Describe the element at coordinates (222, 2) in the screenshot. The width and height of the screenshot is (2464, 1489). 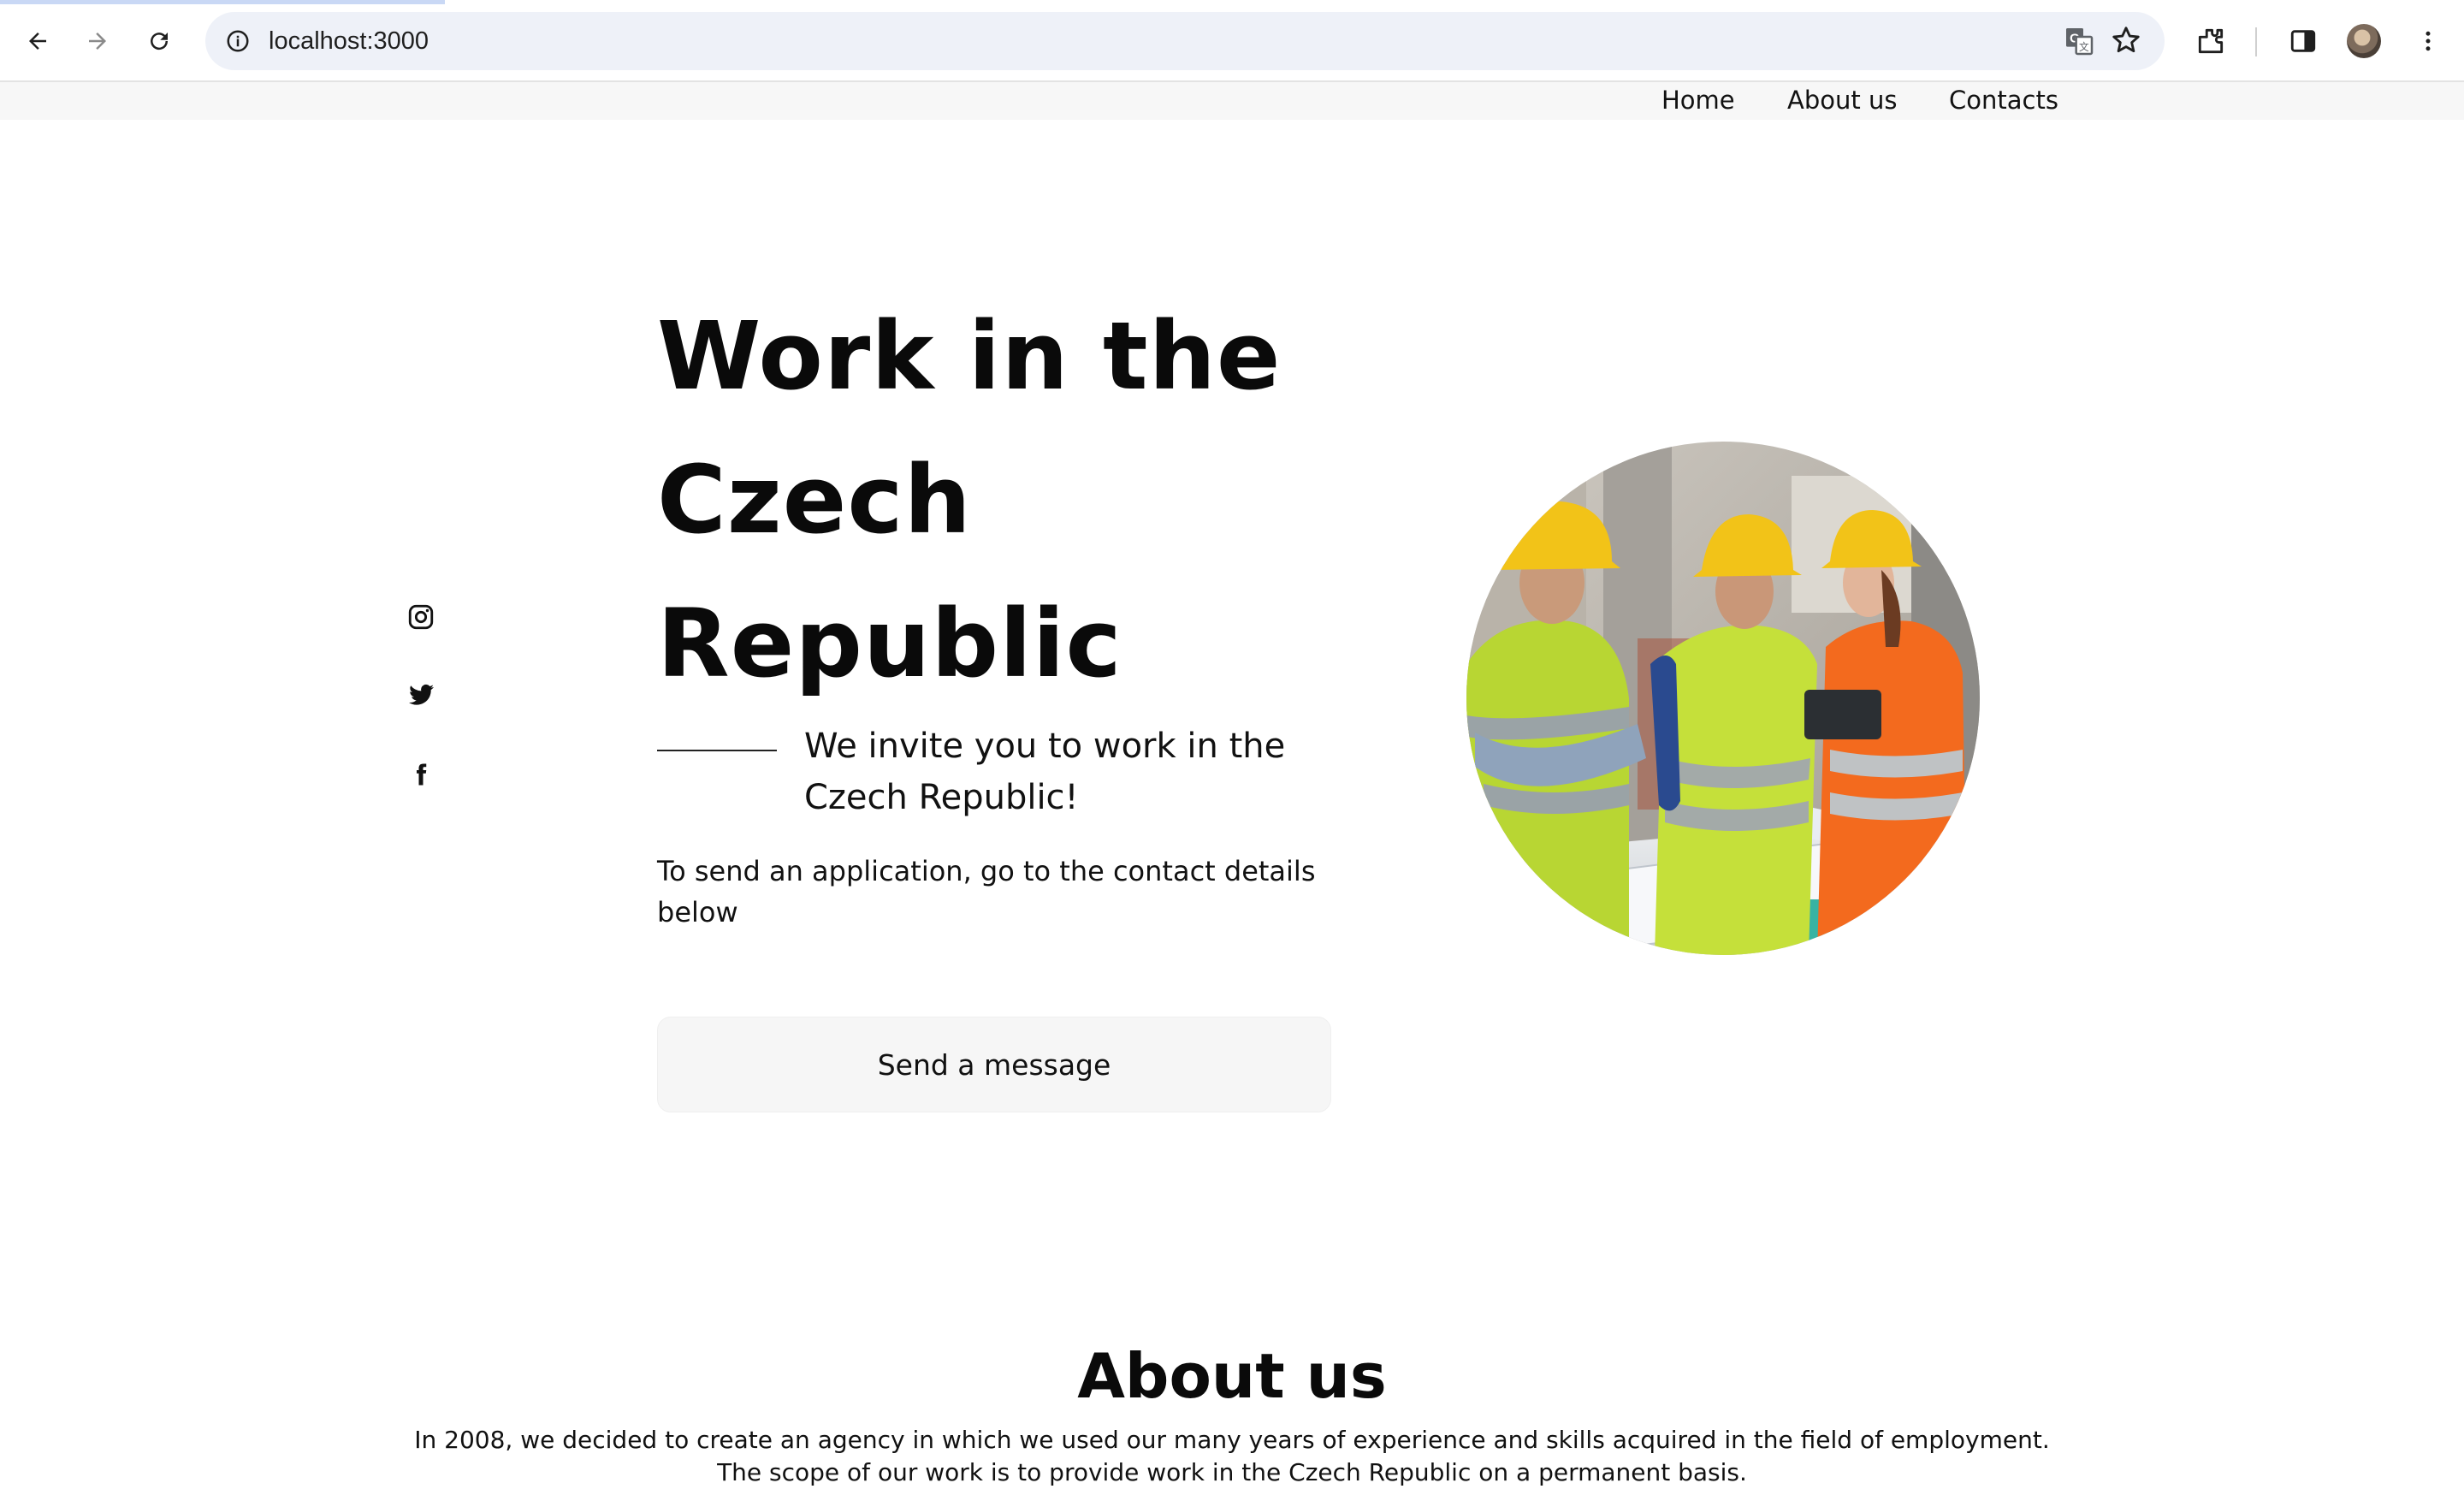
I see `loading-bar` at that location.